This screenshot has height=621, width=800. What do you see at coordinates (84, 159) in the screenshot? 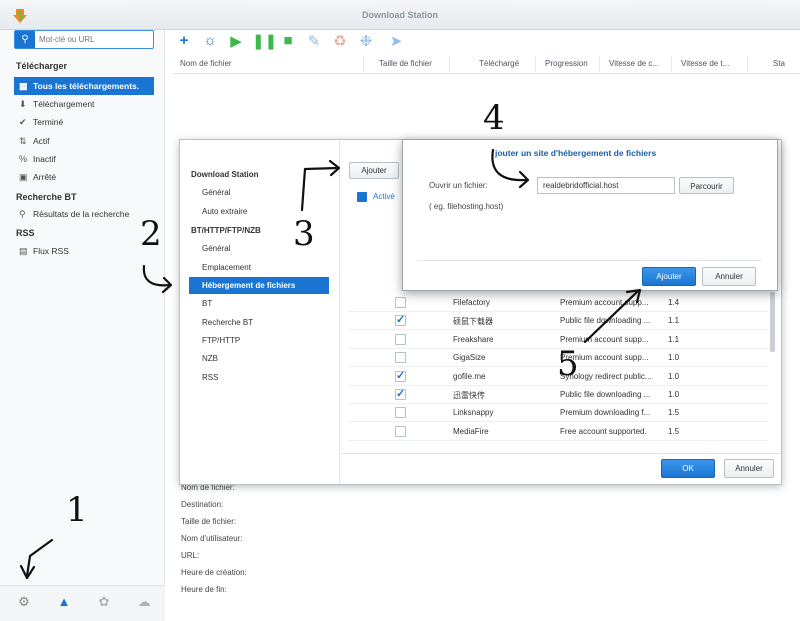
I see `sidebar-item-inactive: % Inactif` at bounding box center [84, 159].